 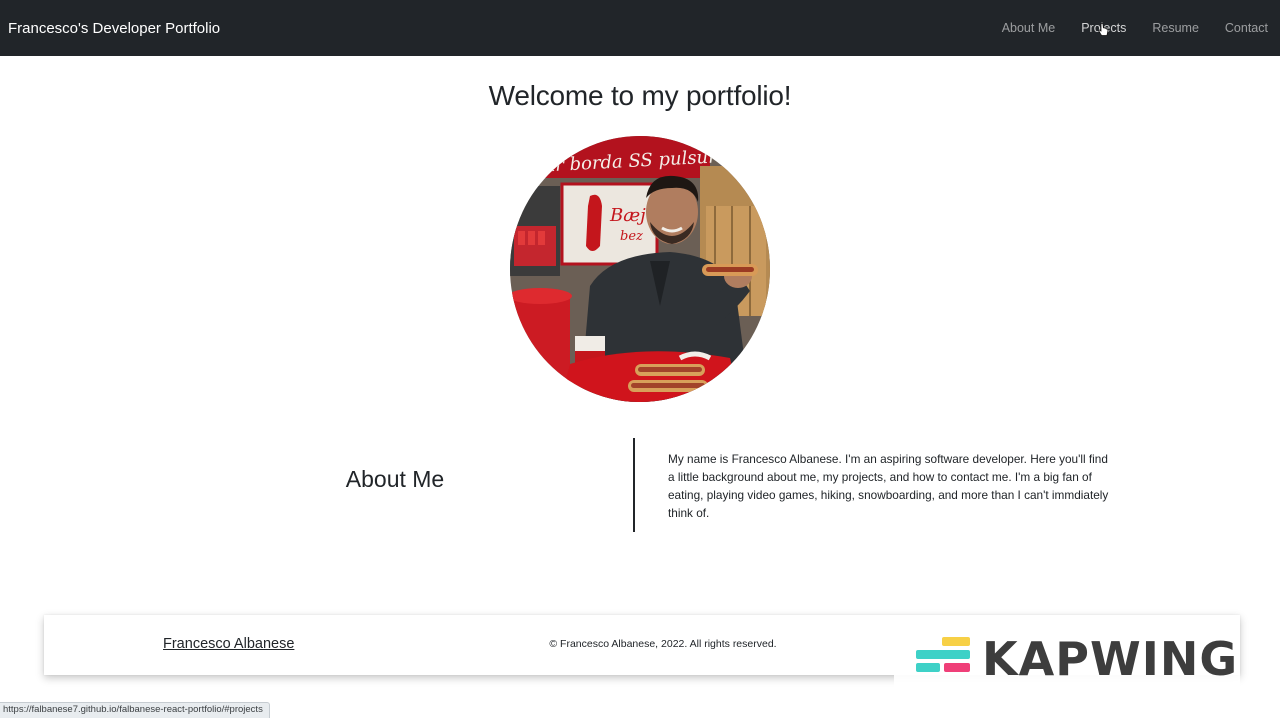 What do you see at coordinates (631, 236) in the screenshot?
I see `svg-text: bez` at bounding box center [631, 236].